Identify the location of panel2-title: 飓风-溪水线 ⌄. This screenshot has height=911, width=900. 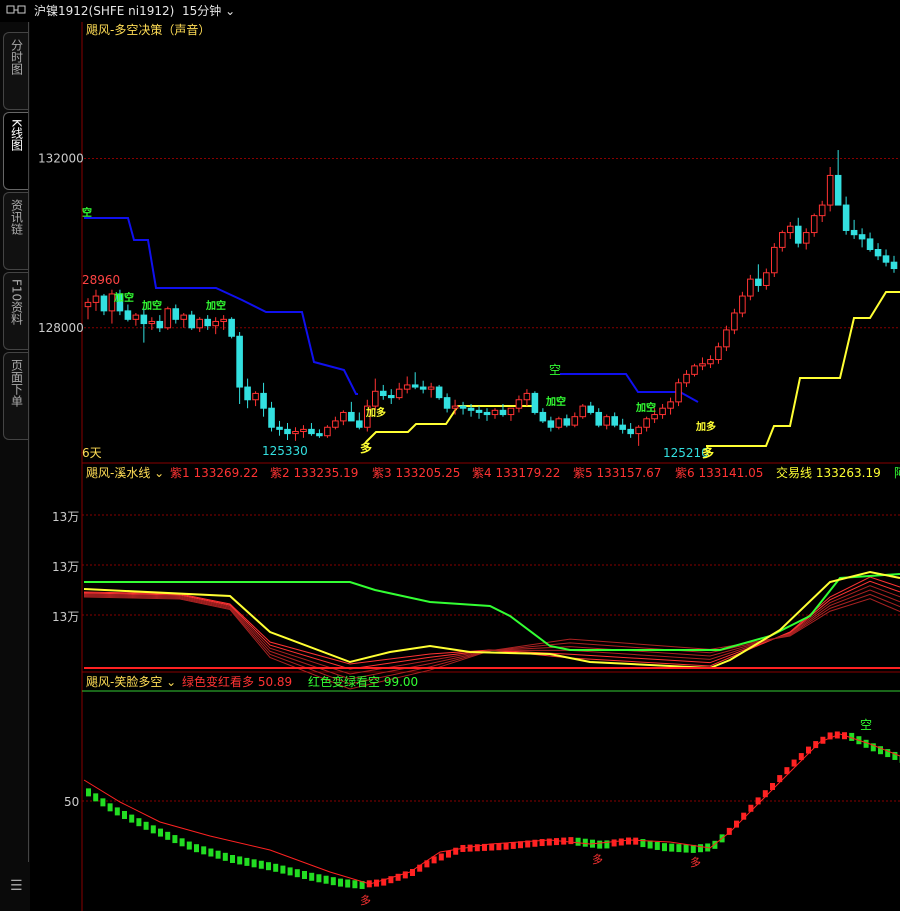
(125, 473).